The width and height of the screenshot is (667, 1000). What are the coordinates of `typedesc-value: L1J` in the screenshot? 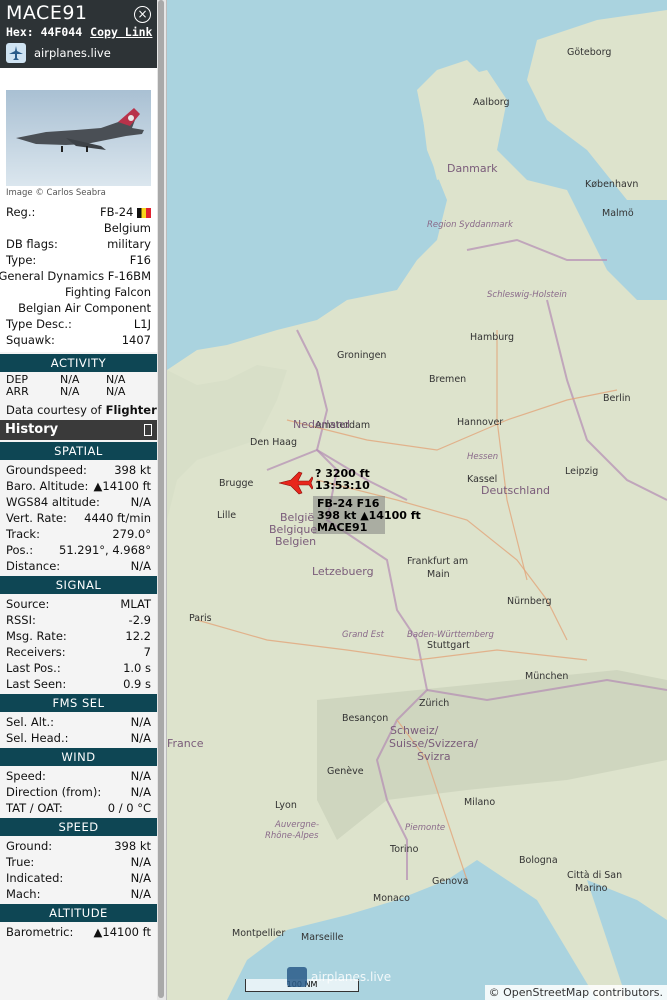 It's located at (142, 324).